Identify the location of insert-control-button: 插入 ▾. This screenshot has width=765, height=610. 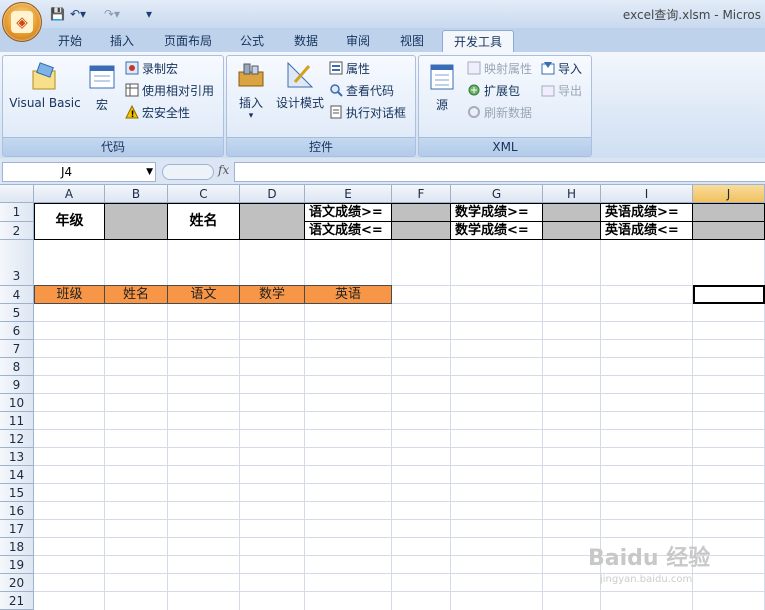
(251, 90).